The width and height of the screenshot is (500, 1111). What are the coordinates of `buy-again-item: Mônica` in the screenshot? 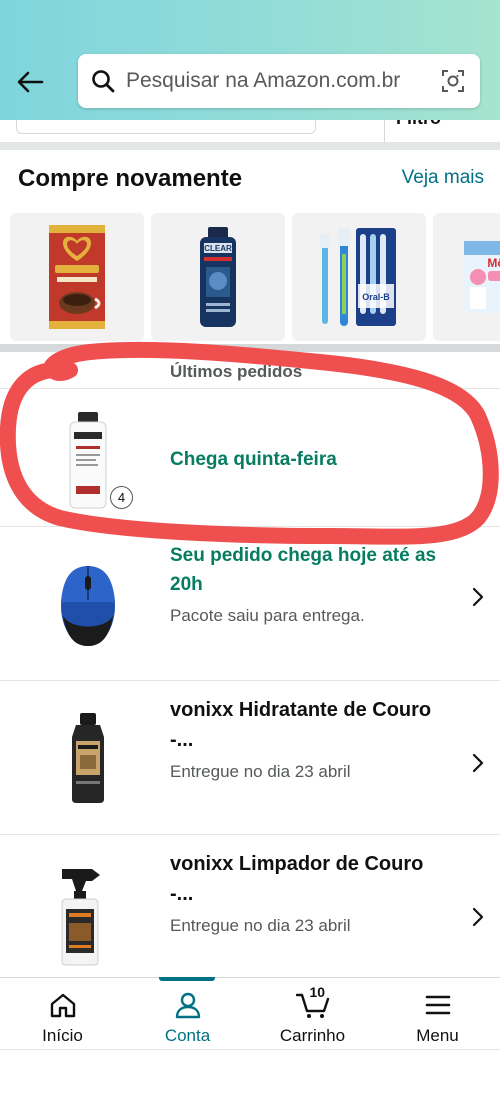 It's located at (466, 277).